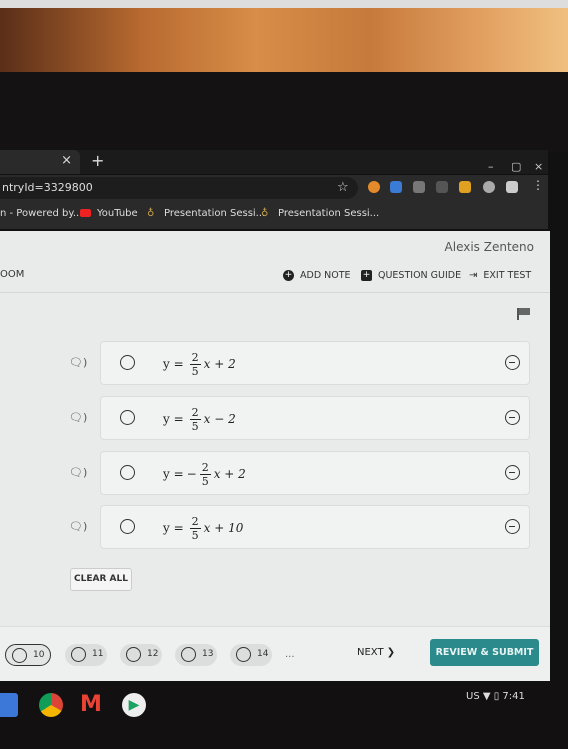 This screenshot has width=568, height=749. What do you see at coordinates (66, 160) in the screenshot?
I see `close-tab-icon: ×` at bounding box center [66, 160].